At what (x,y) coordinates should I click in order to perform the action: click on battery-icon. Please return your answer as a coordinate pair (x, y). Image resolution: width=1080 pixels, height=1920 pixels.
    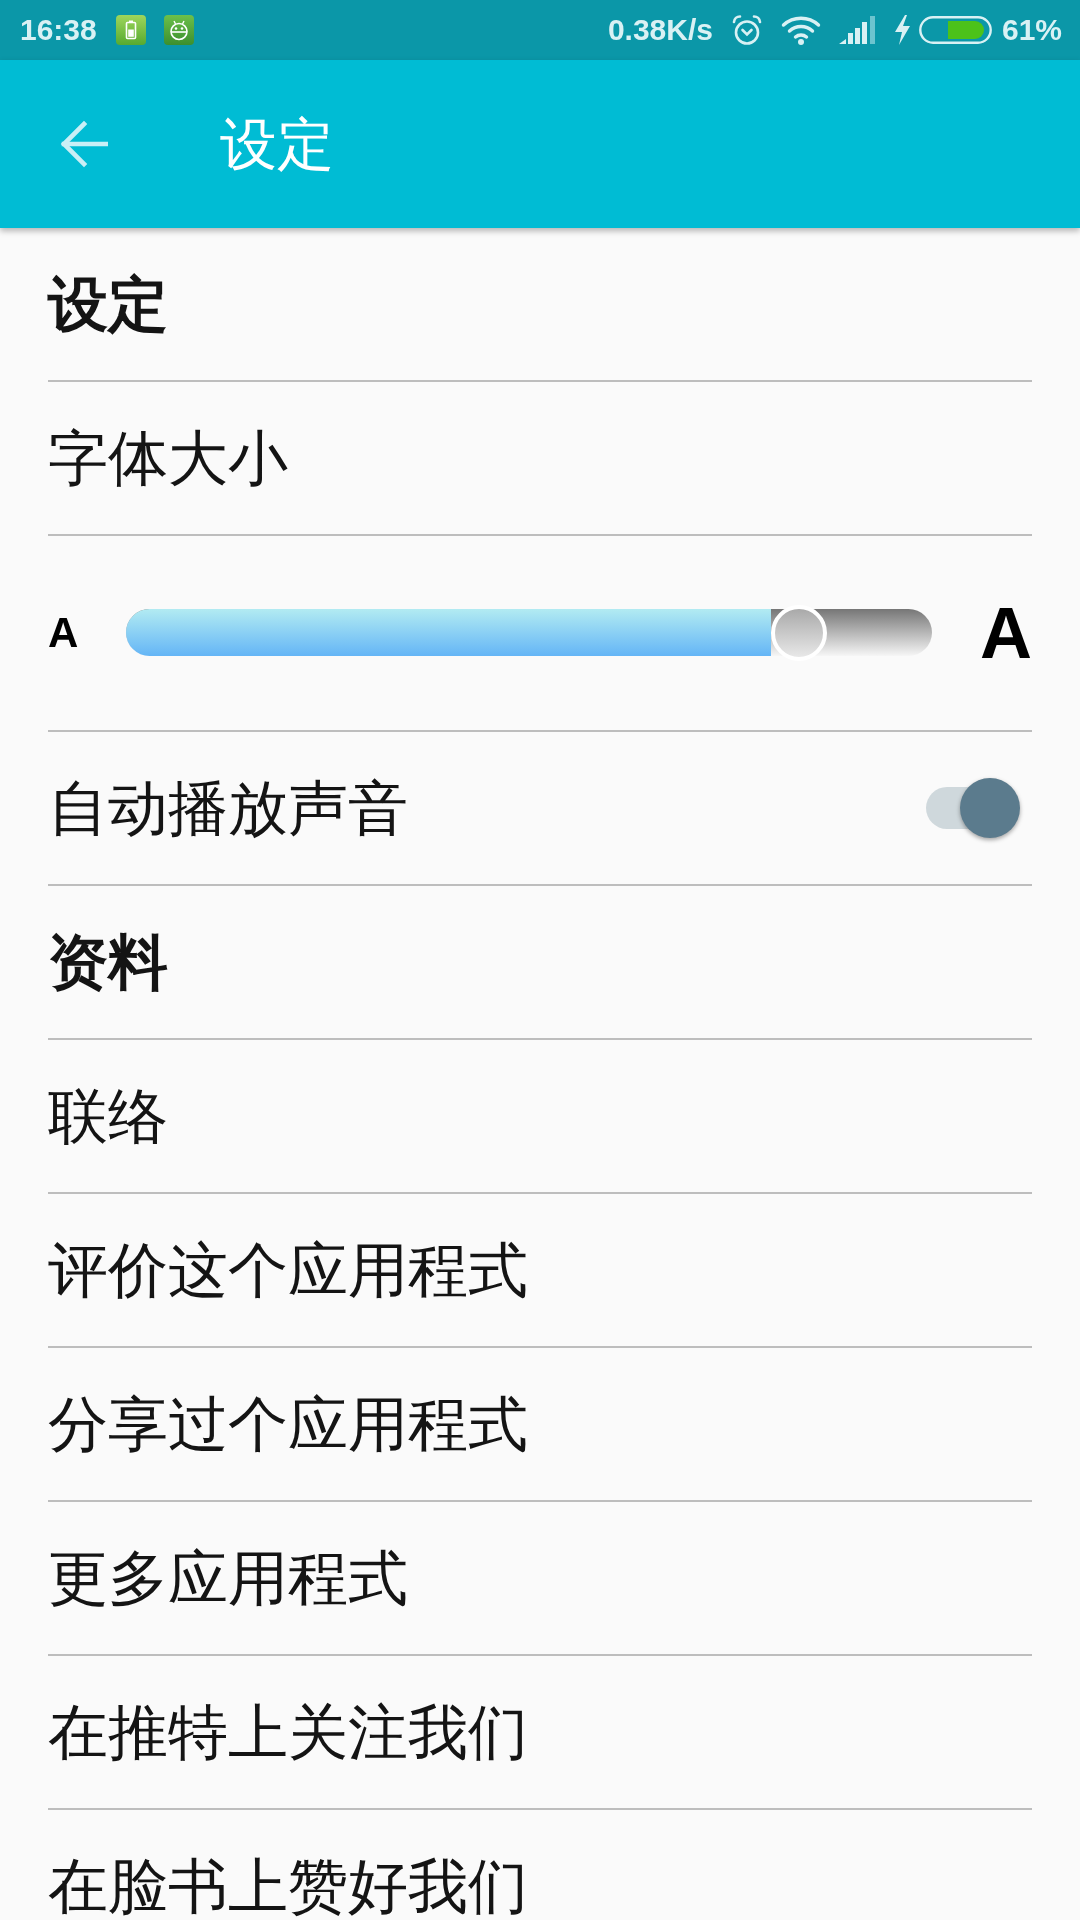
    Looking at the image, I should click on (955, 30).